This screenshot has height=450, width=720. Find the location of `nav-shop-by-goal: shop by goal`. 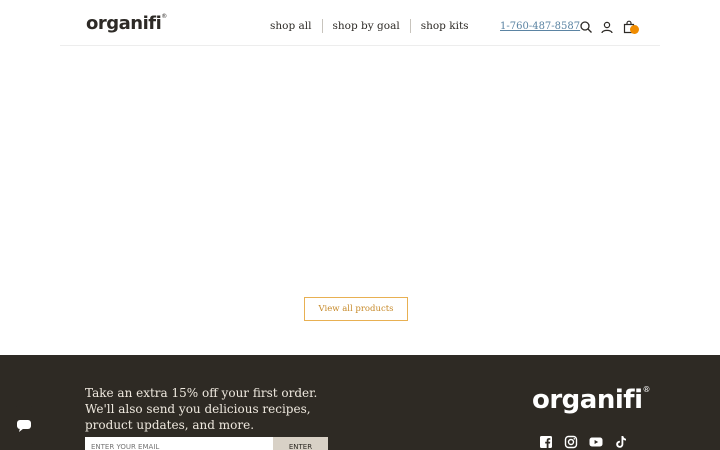

nav-shop-by-goal: shop by goal is located at coordinates (366, 26).